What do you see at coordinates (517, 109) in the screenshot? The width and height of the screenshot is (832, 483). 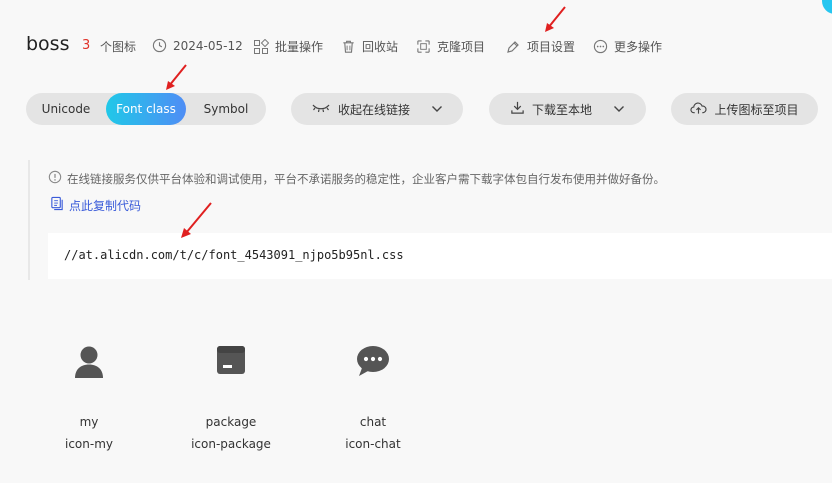 I see `download-icon` at bounding box center [517, 109].